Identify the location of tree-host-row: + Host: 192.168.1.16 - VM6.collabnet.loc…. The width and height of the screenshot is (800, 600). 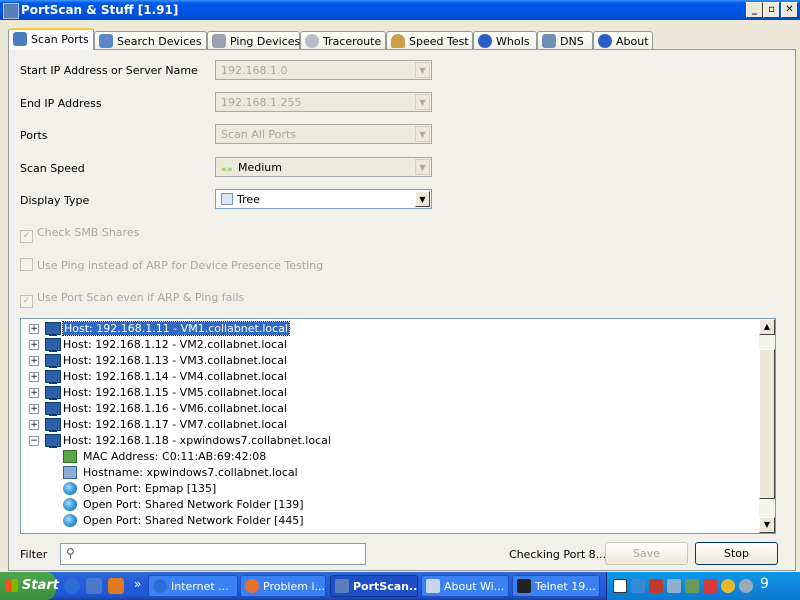
(390, 409).